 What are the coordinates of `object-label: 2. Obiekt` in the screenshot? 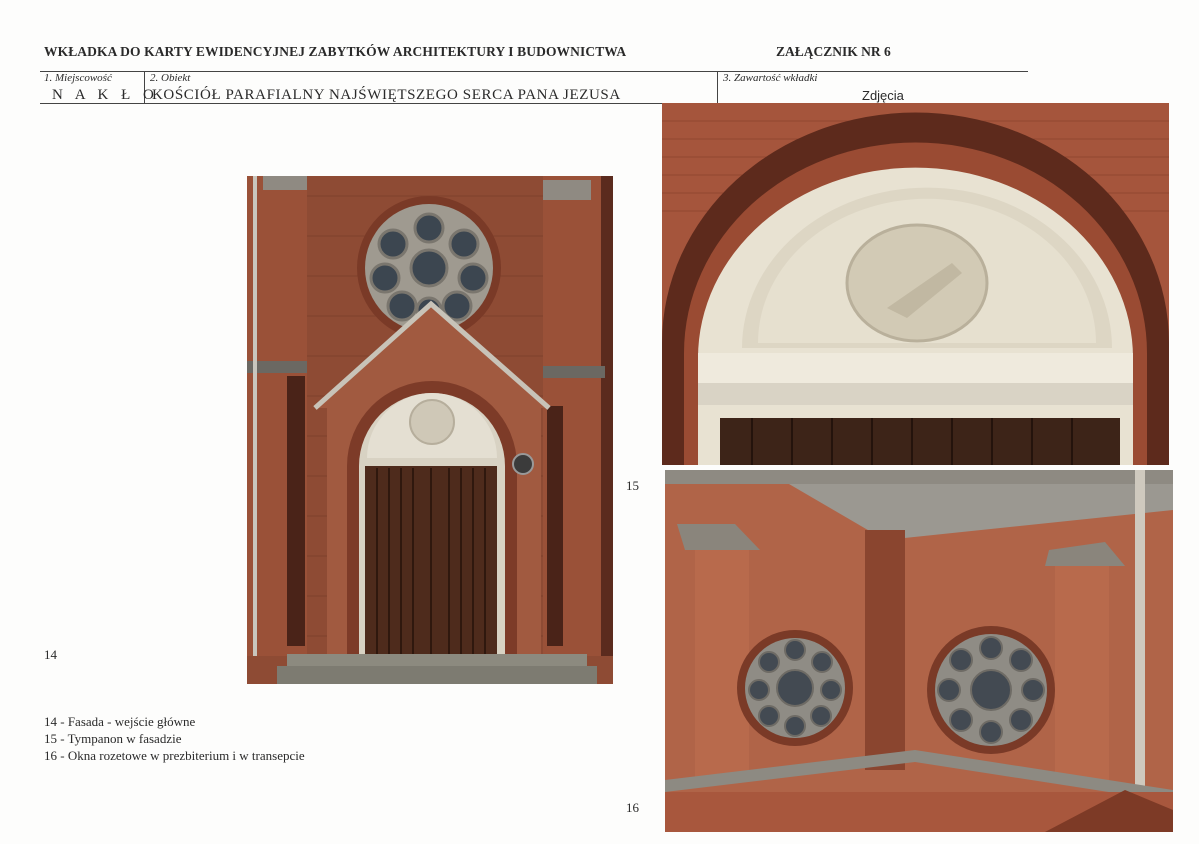 It's located at (170, 78).